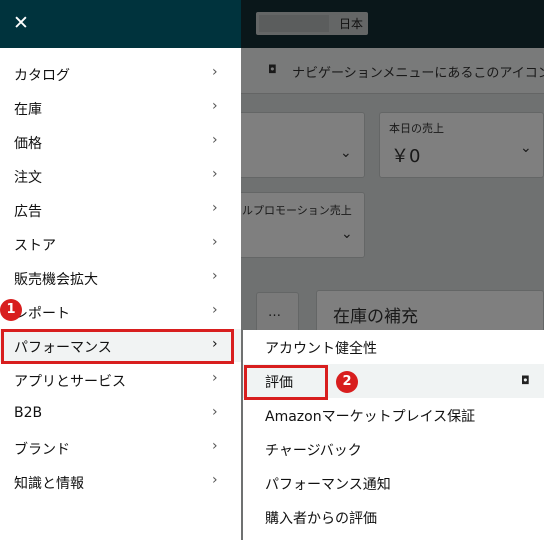 The width and height of the screenshot is (544, 540). I want to click on menu-item-apps-services: アプリとサービス ›, so click(120, 379).